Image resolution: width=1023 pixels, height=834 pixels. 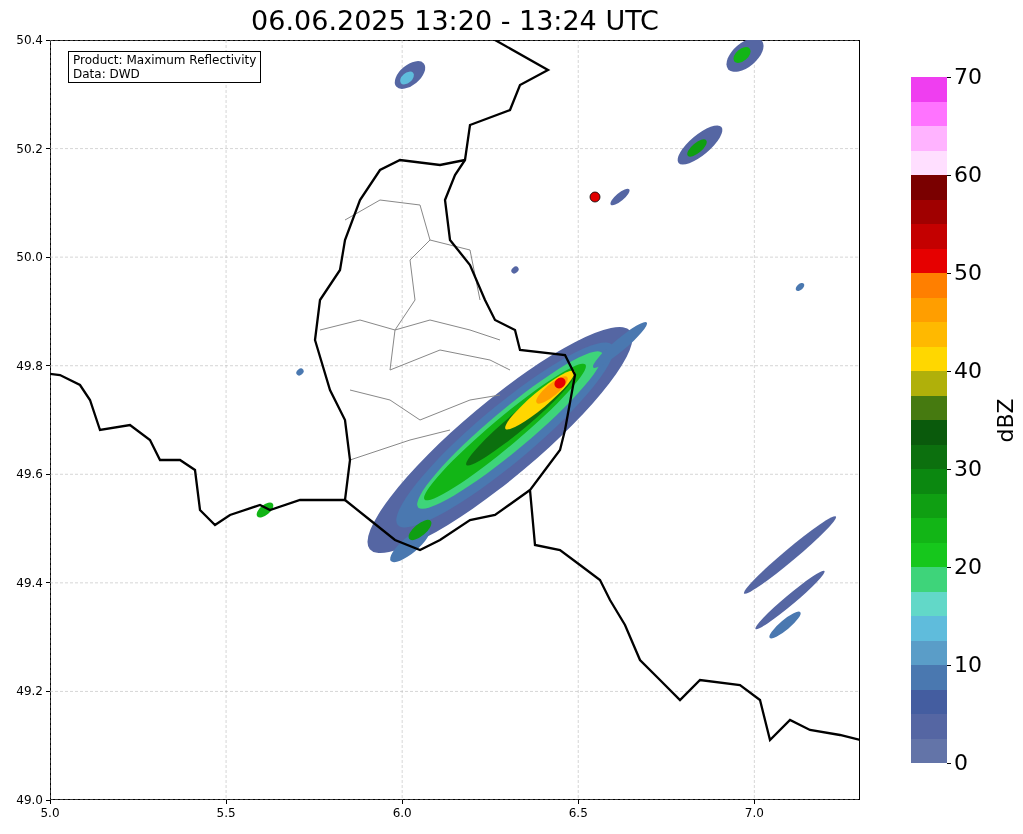 What do you see at coordinates (961, 763) in the screenshot?
I see `colorbar-tick-label: 0` at bounding box center [961, 763].